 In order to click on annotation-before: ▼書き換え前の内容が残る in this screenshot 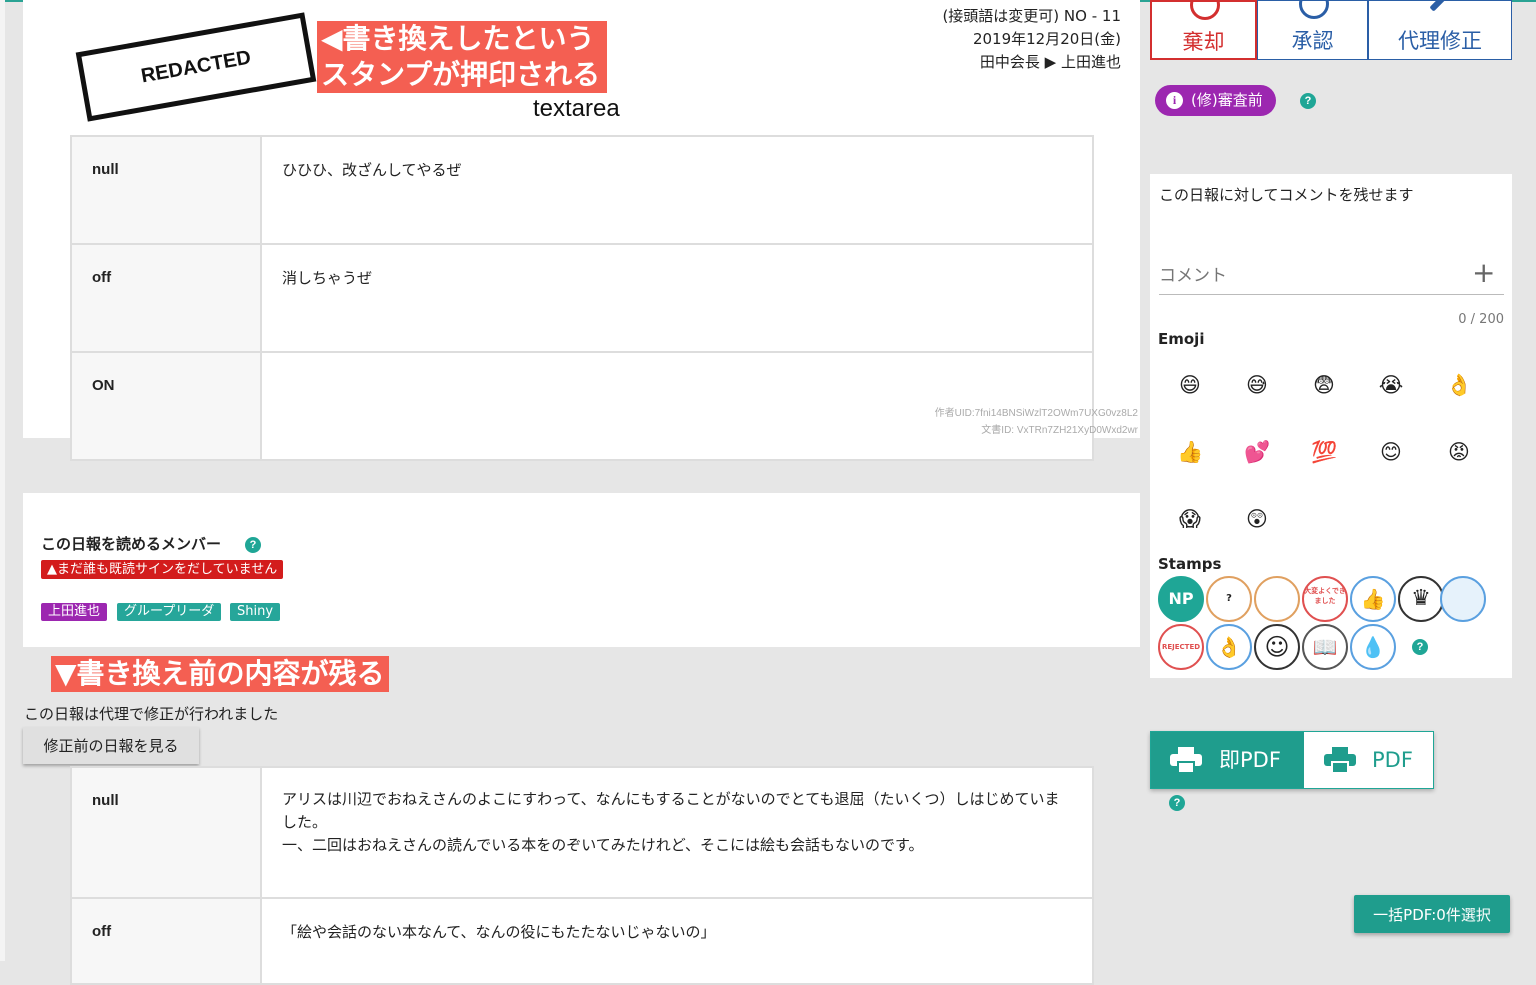, I will do `click(220, 674)`.